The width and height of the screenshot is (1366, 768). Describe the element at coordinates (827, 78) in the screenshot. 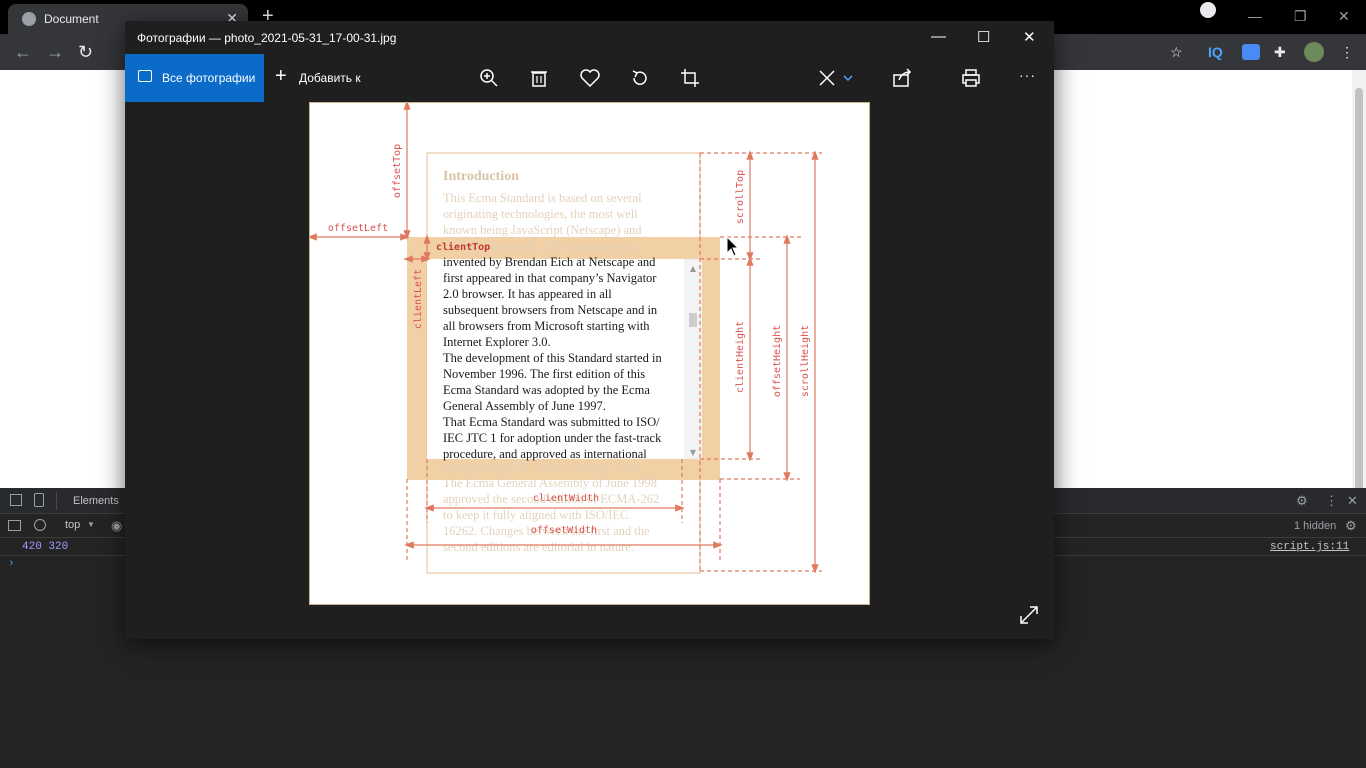

I see `edit-icon` at that location.